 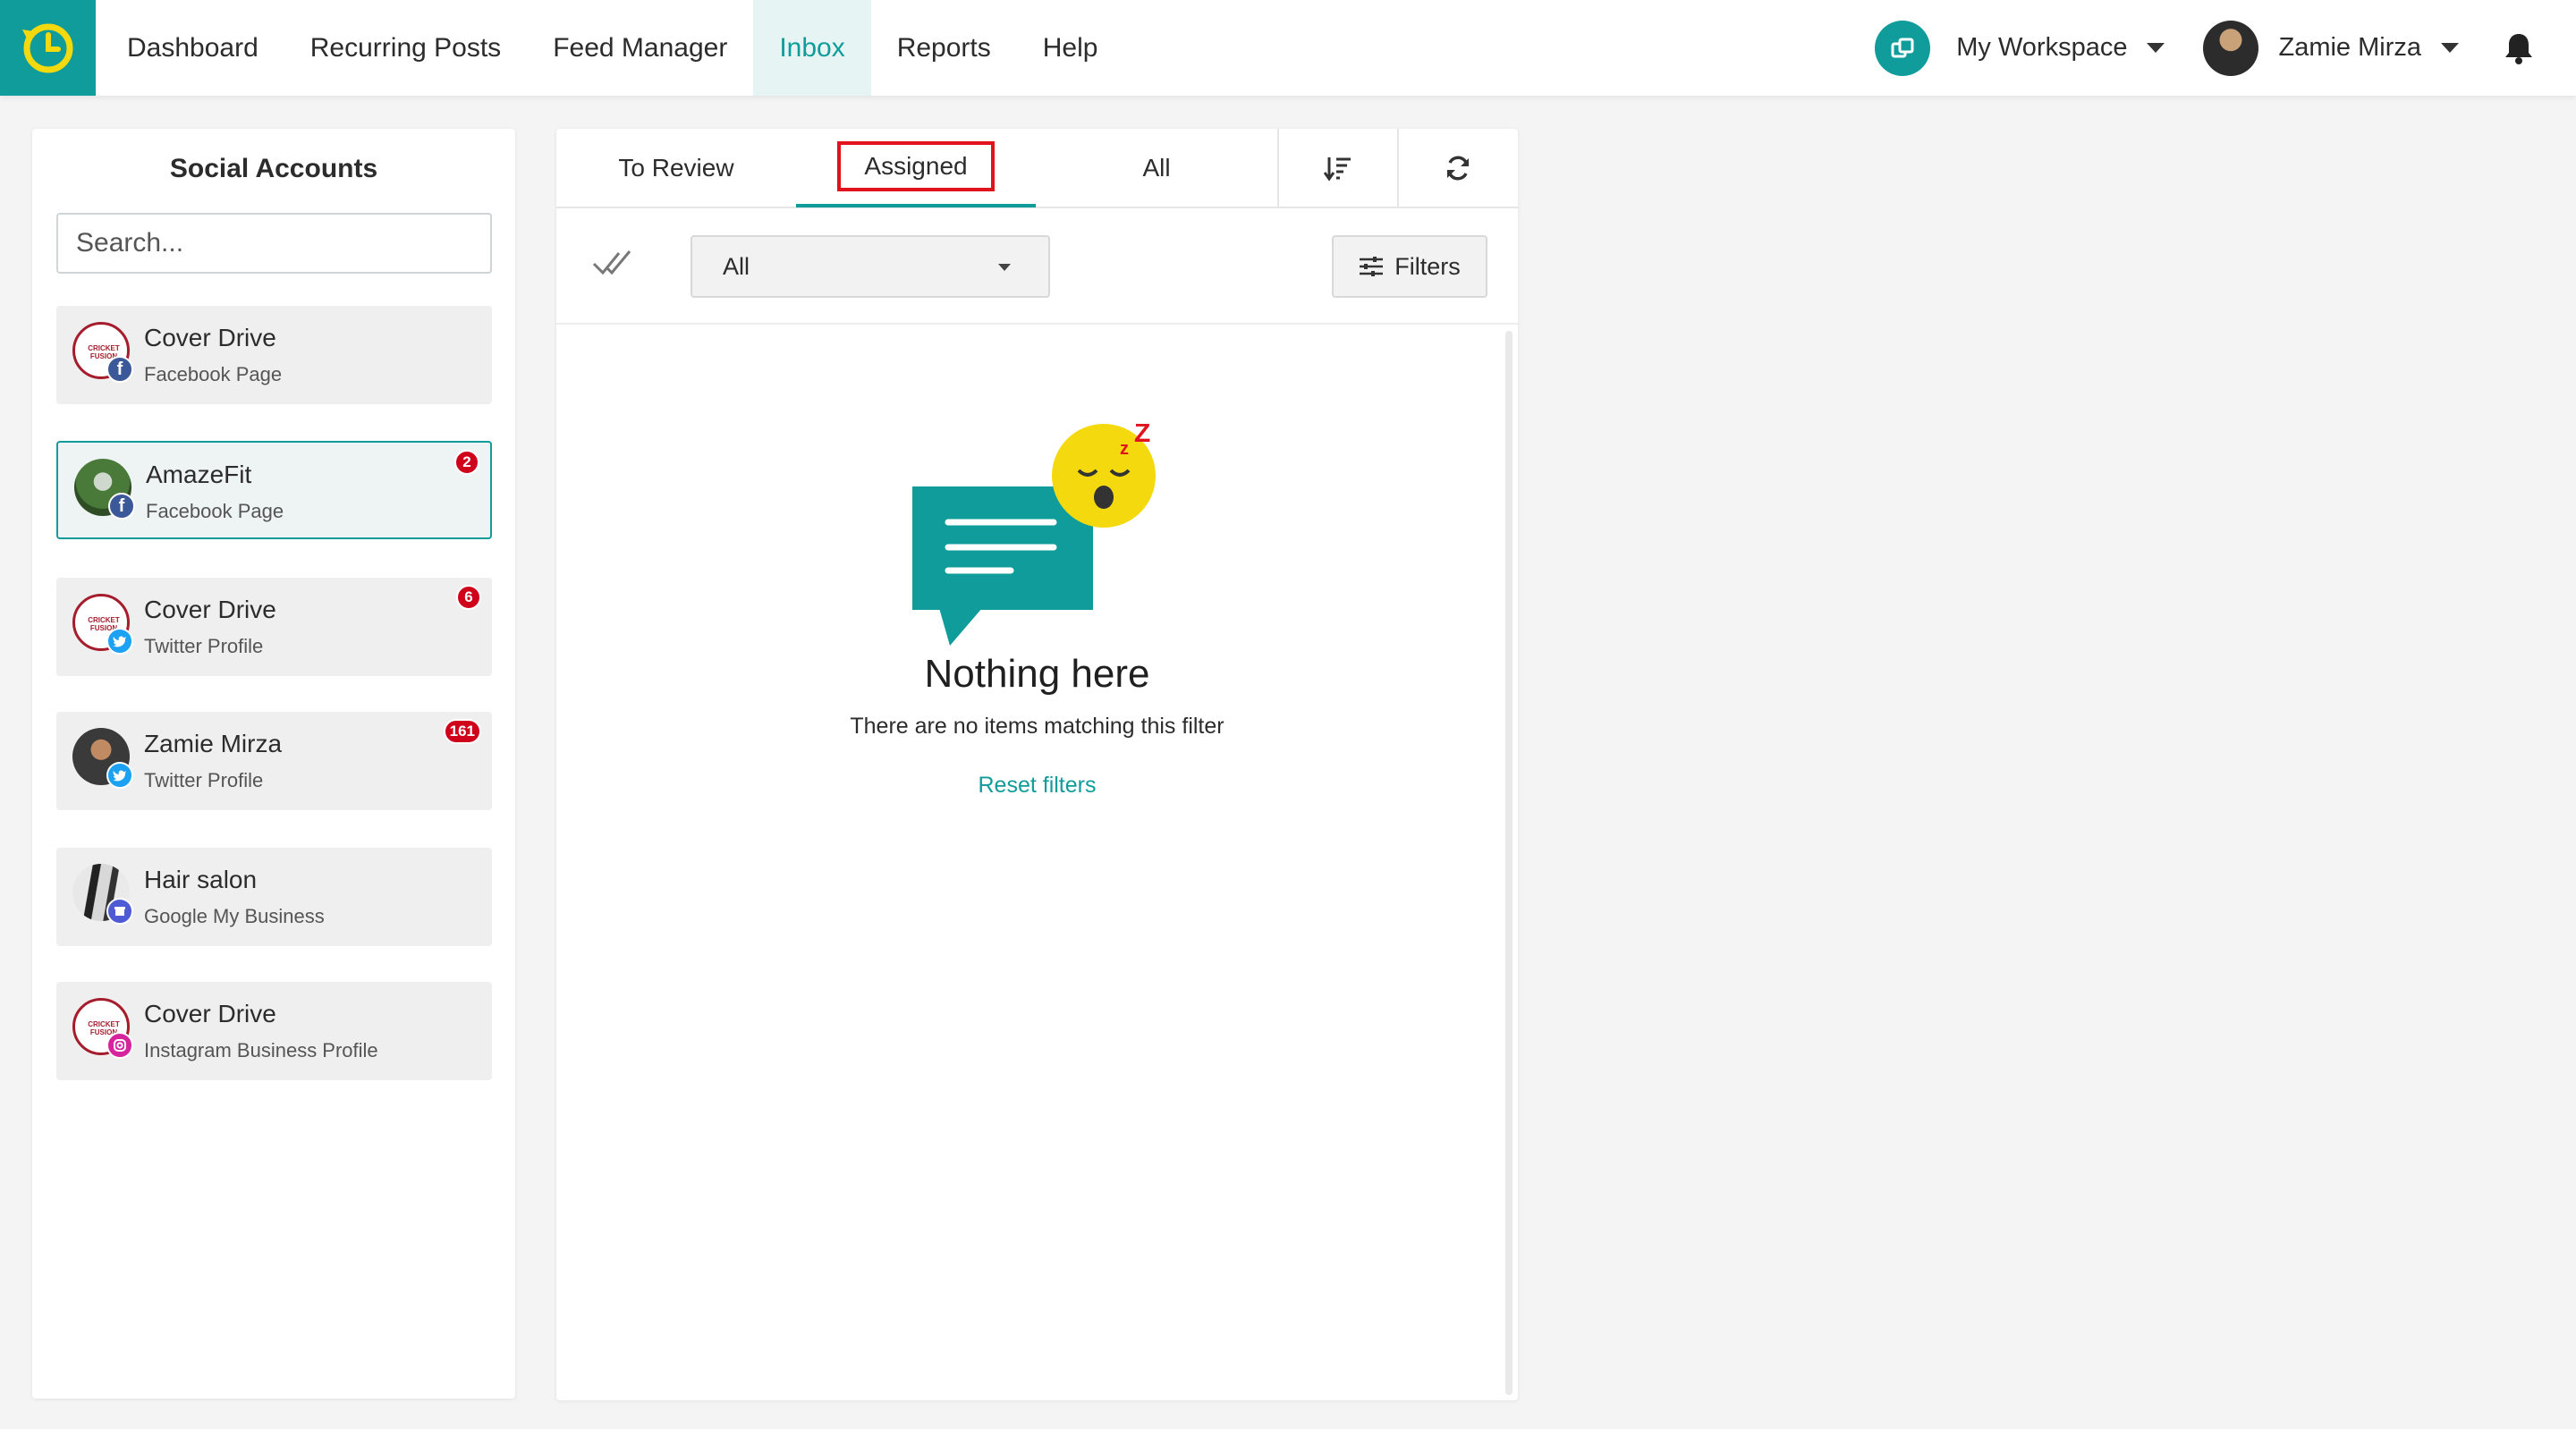 I want to click on nav-item-help: Help, so click(x=1070, y=48).